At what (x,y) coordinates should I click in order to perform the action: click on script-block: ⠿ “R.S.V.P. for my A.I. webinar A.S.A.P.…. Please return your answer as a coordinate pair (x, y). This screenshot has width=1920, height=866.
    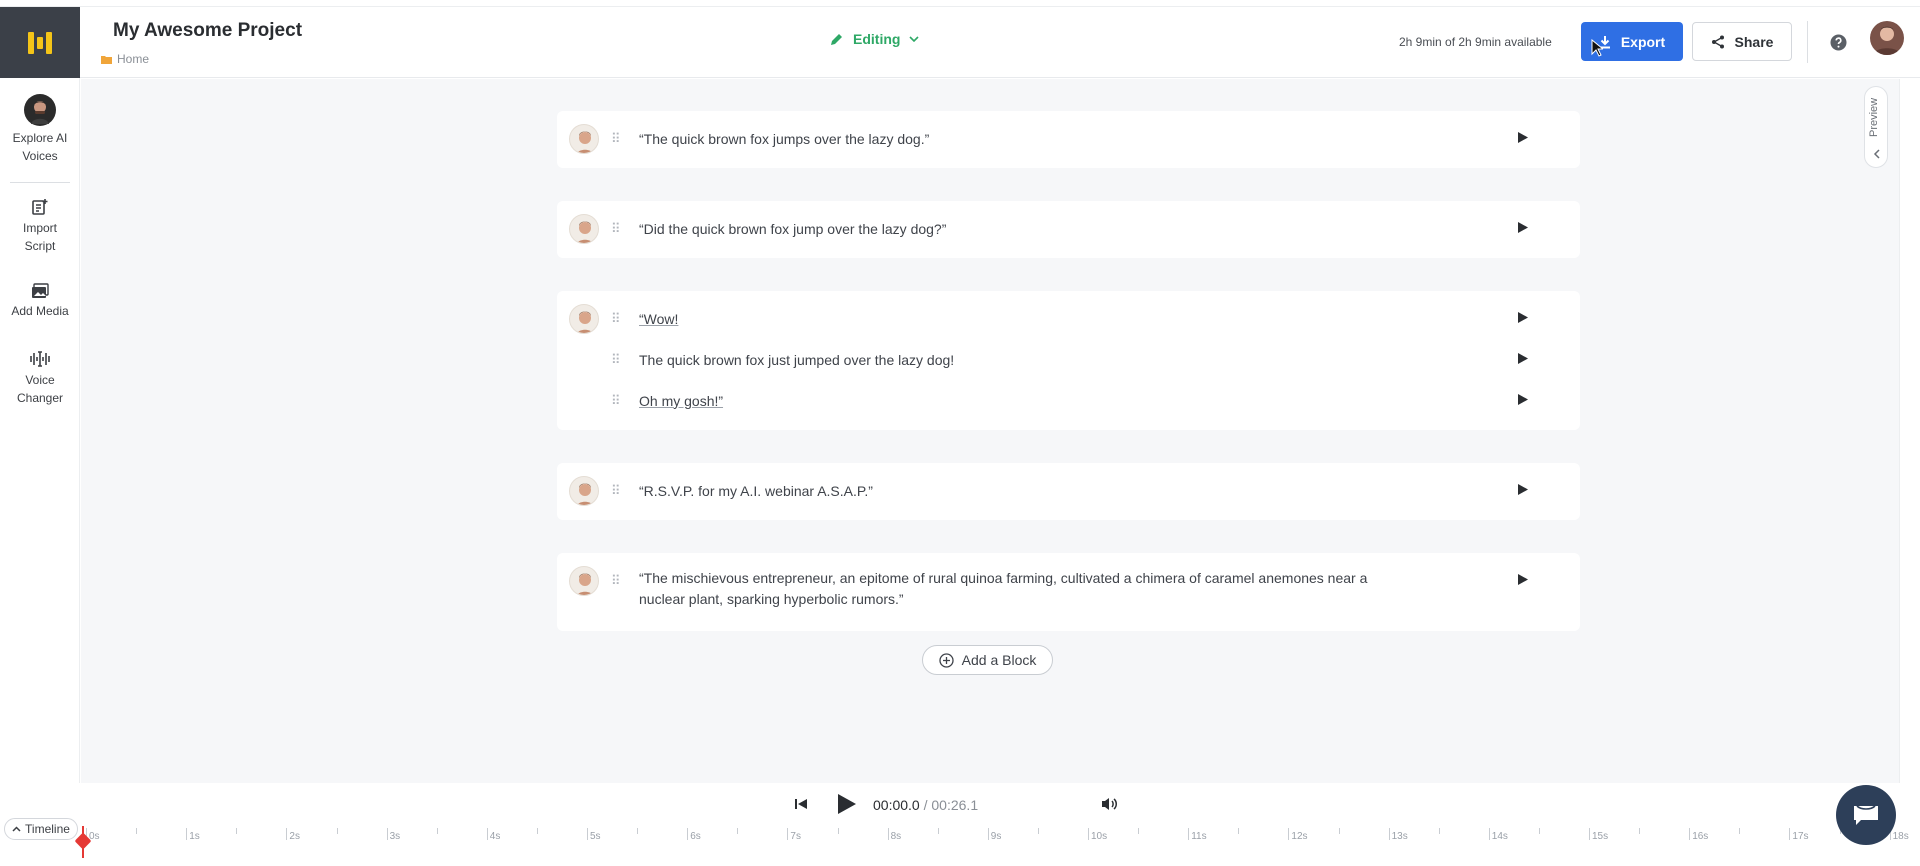
    Looking at the image, I should click on (1068, 491).